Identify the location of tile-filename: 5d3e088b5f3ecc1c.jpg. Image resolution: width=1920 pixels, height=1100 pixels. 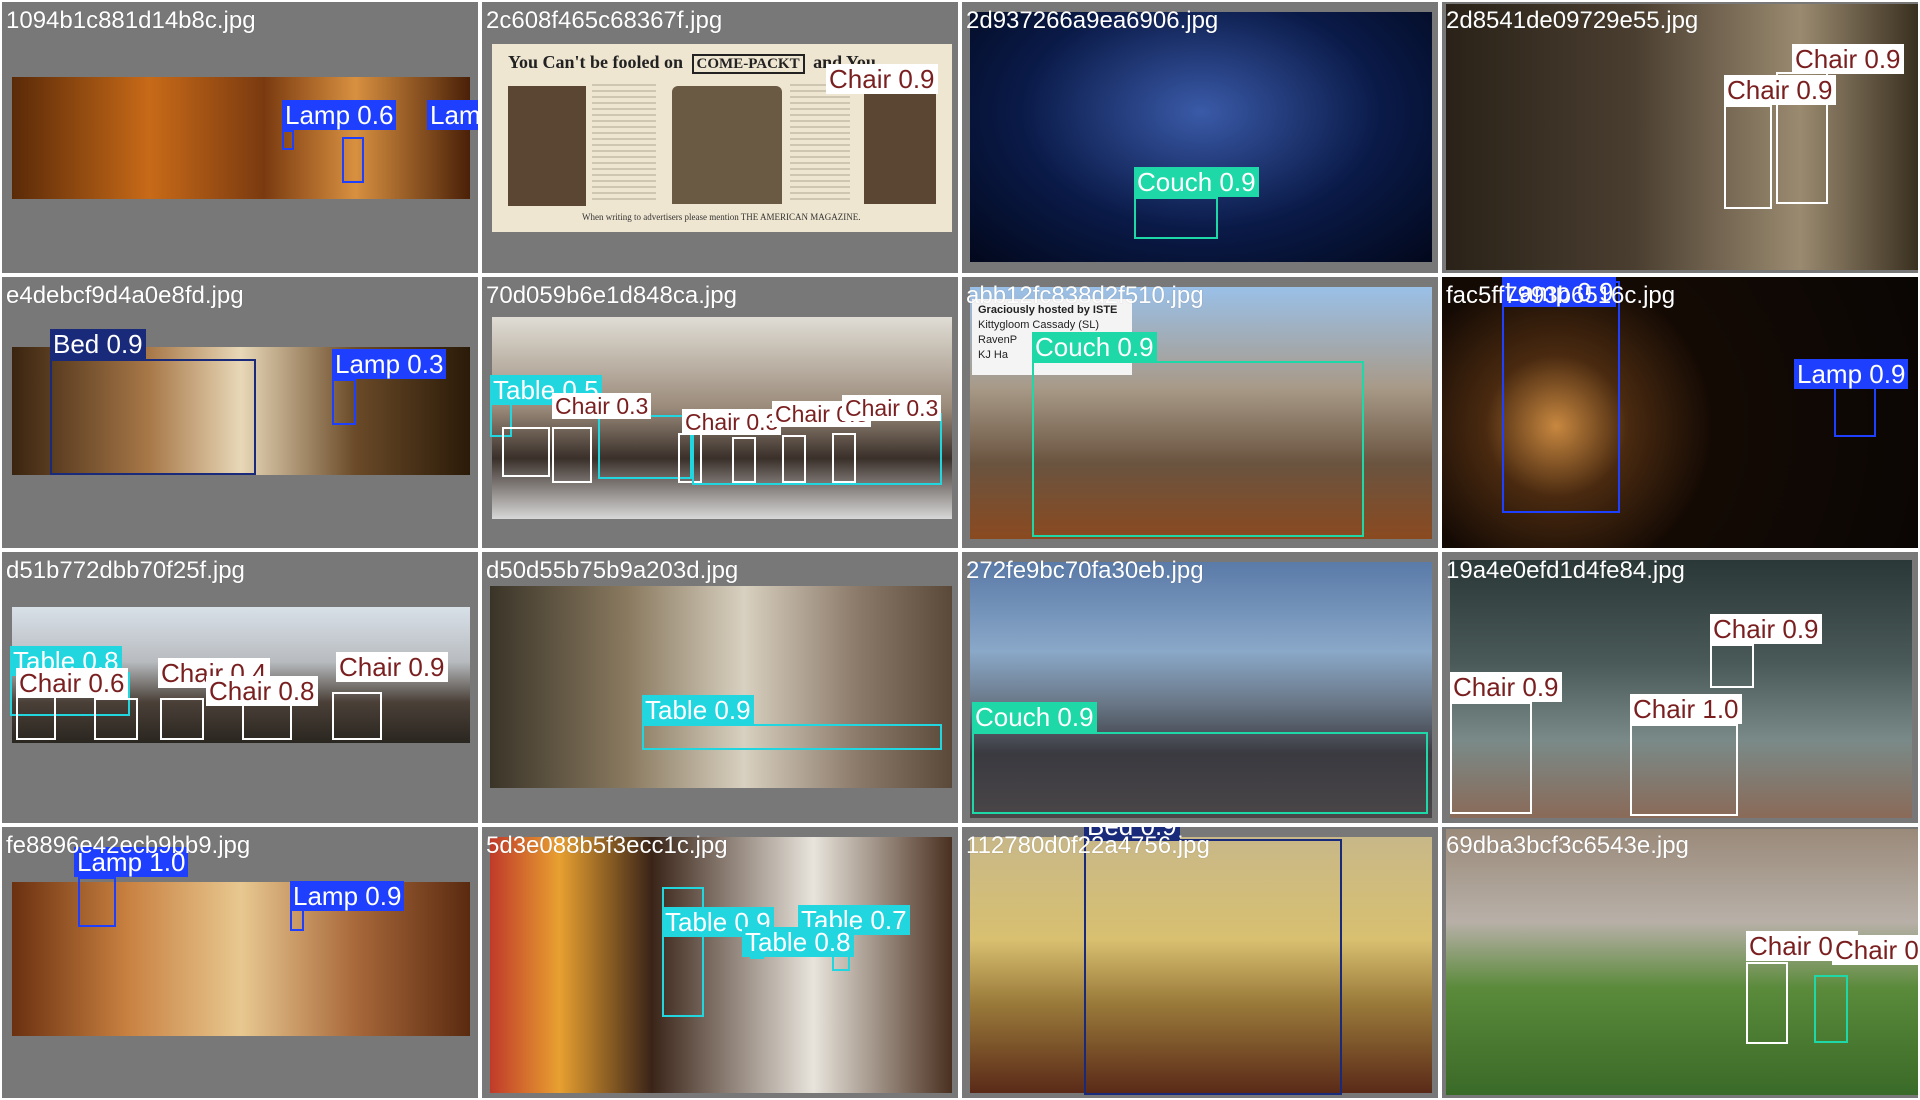
(607, 845).